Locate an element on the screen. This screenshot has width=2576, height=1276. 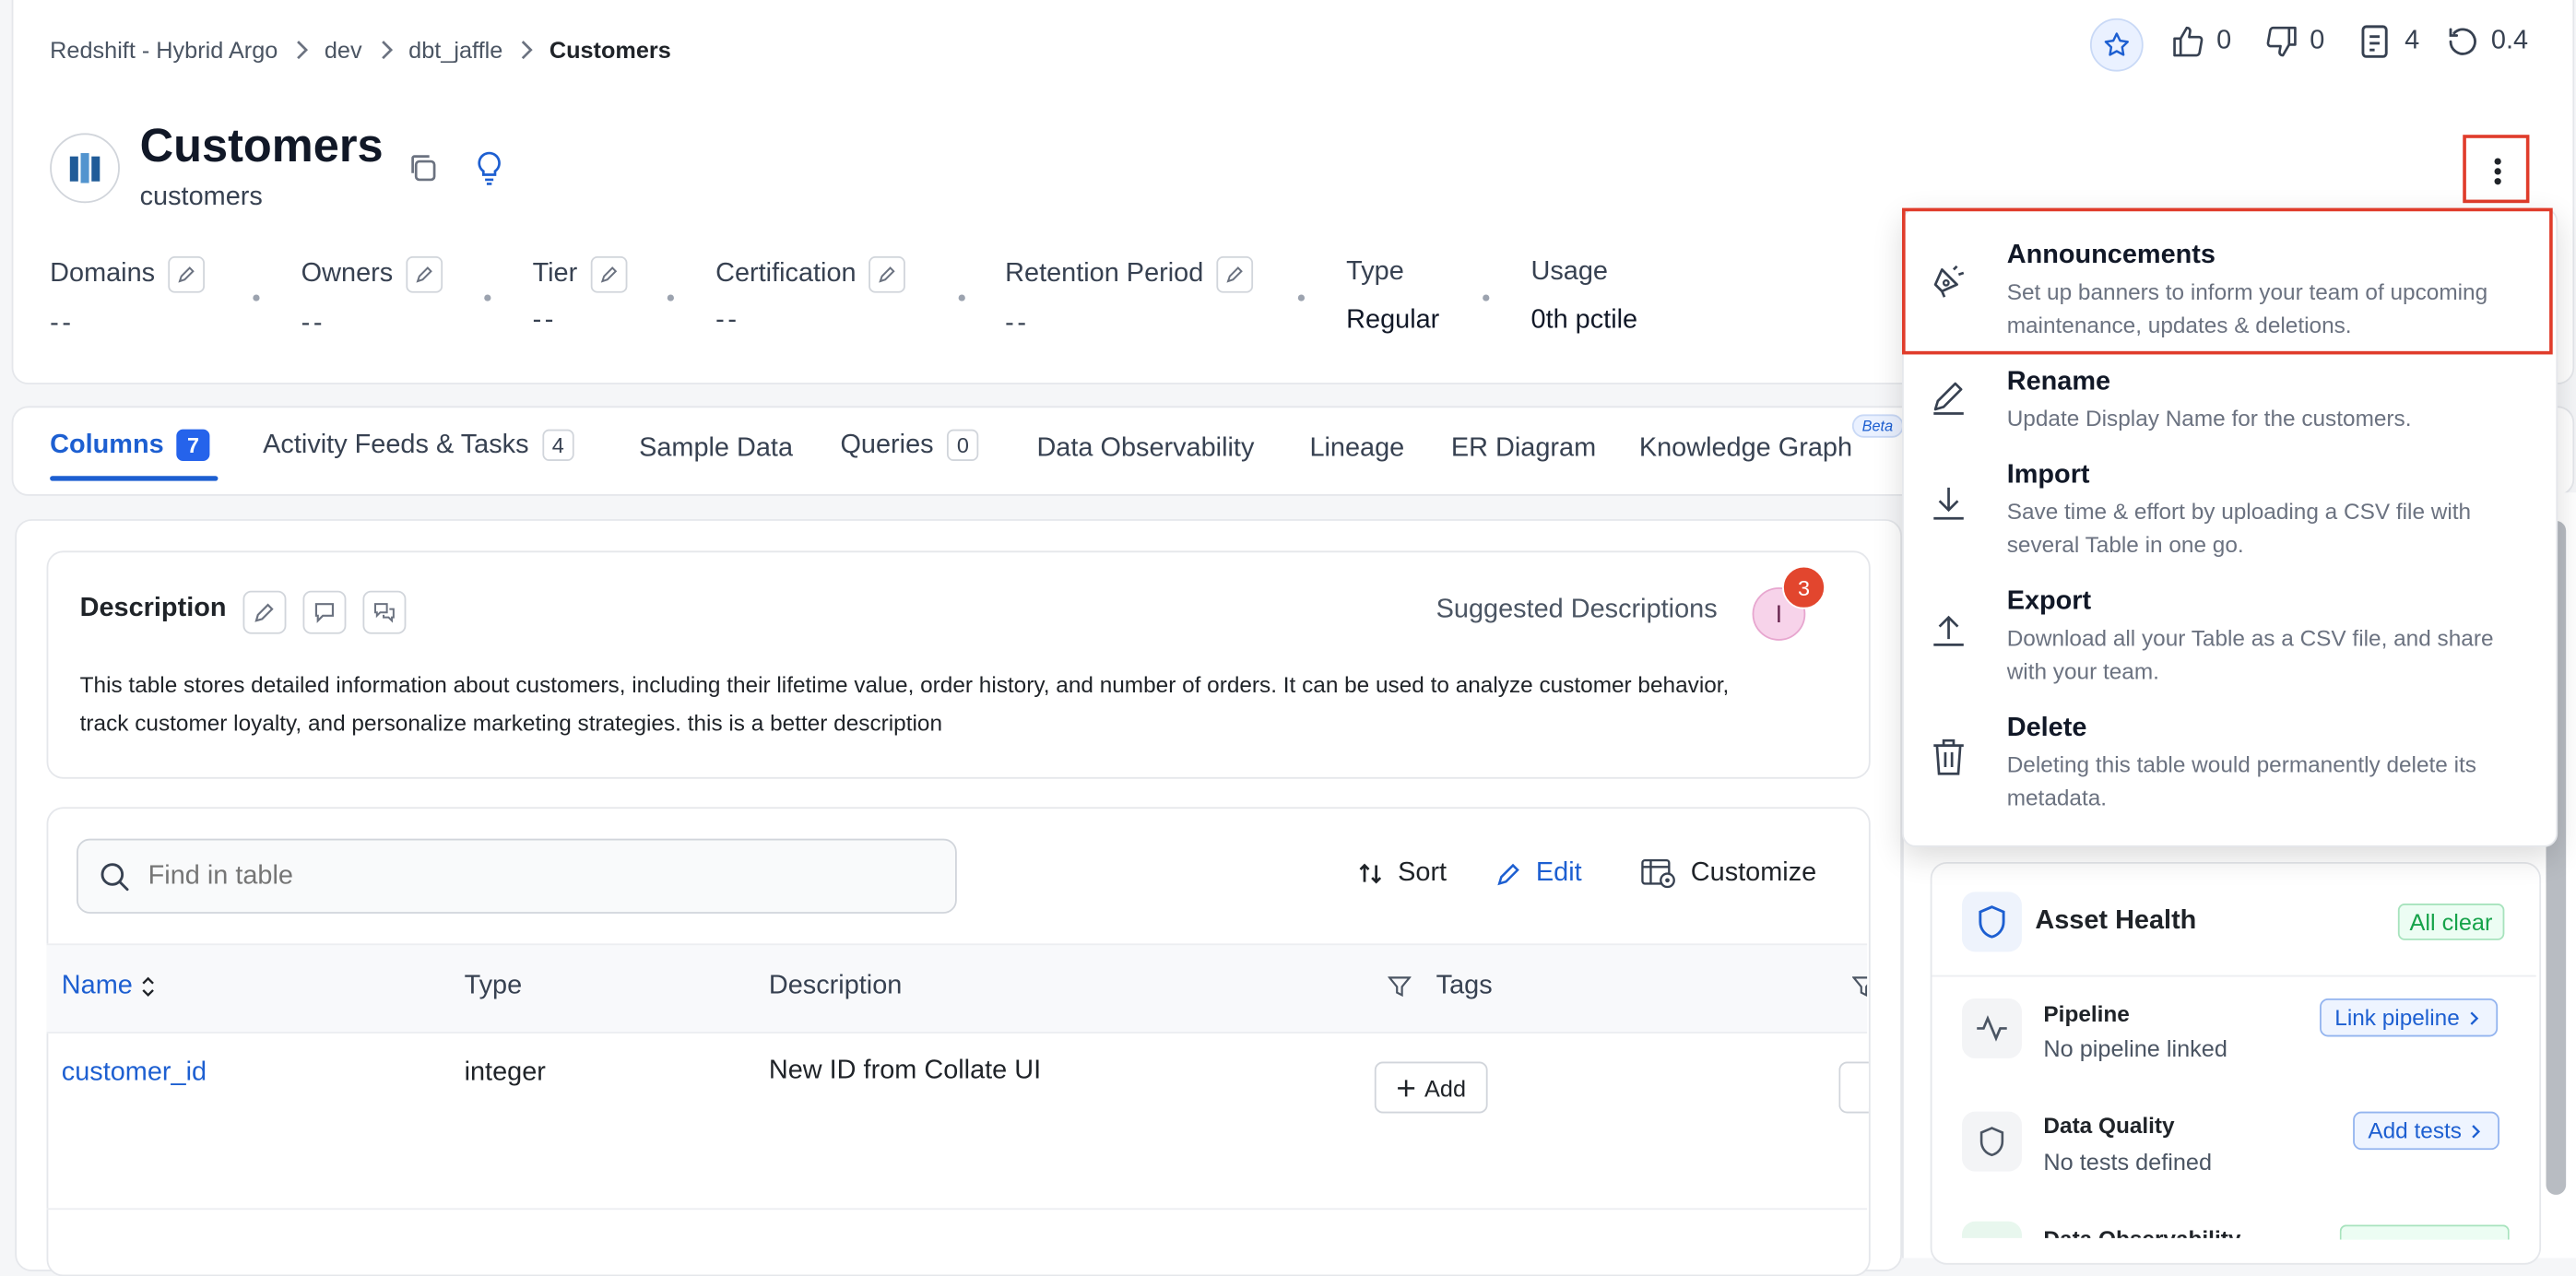
conversation-icon is located at coordinates (384, 613).